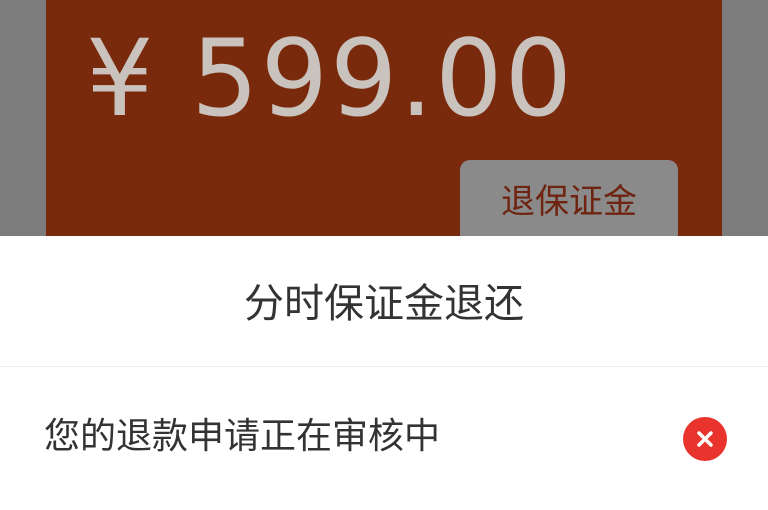 This screenshot has height=510, width=768. I want to click on close-icon-glyph, so click(705, 439).